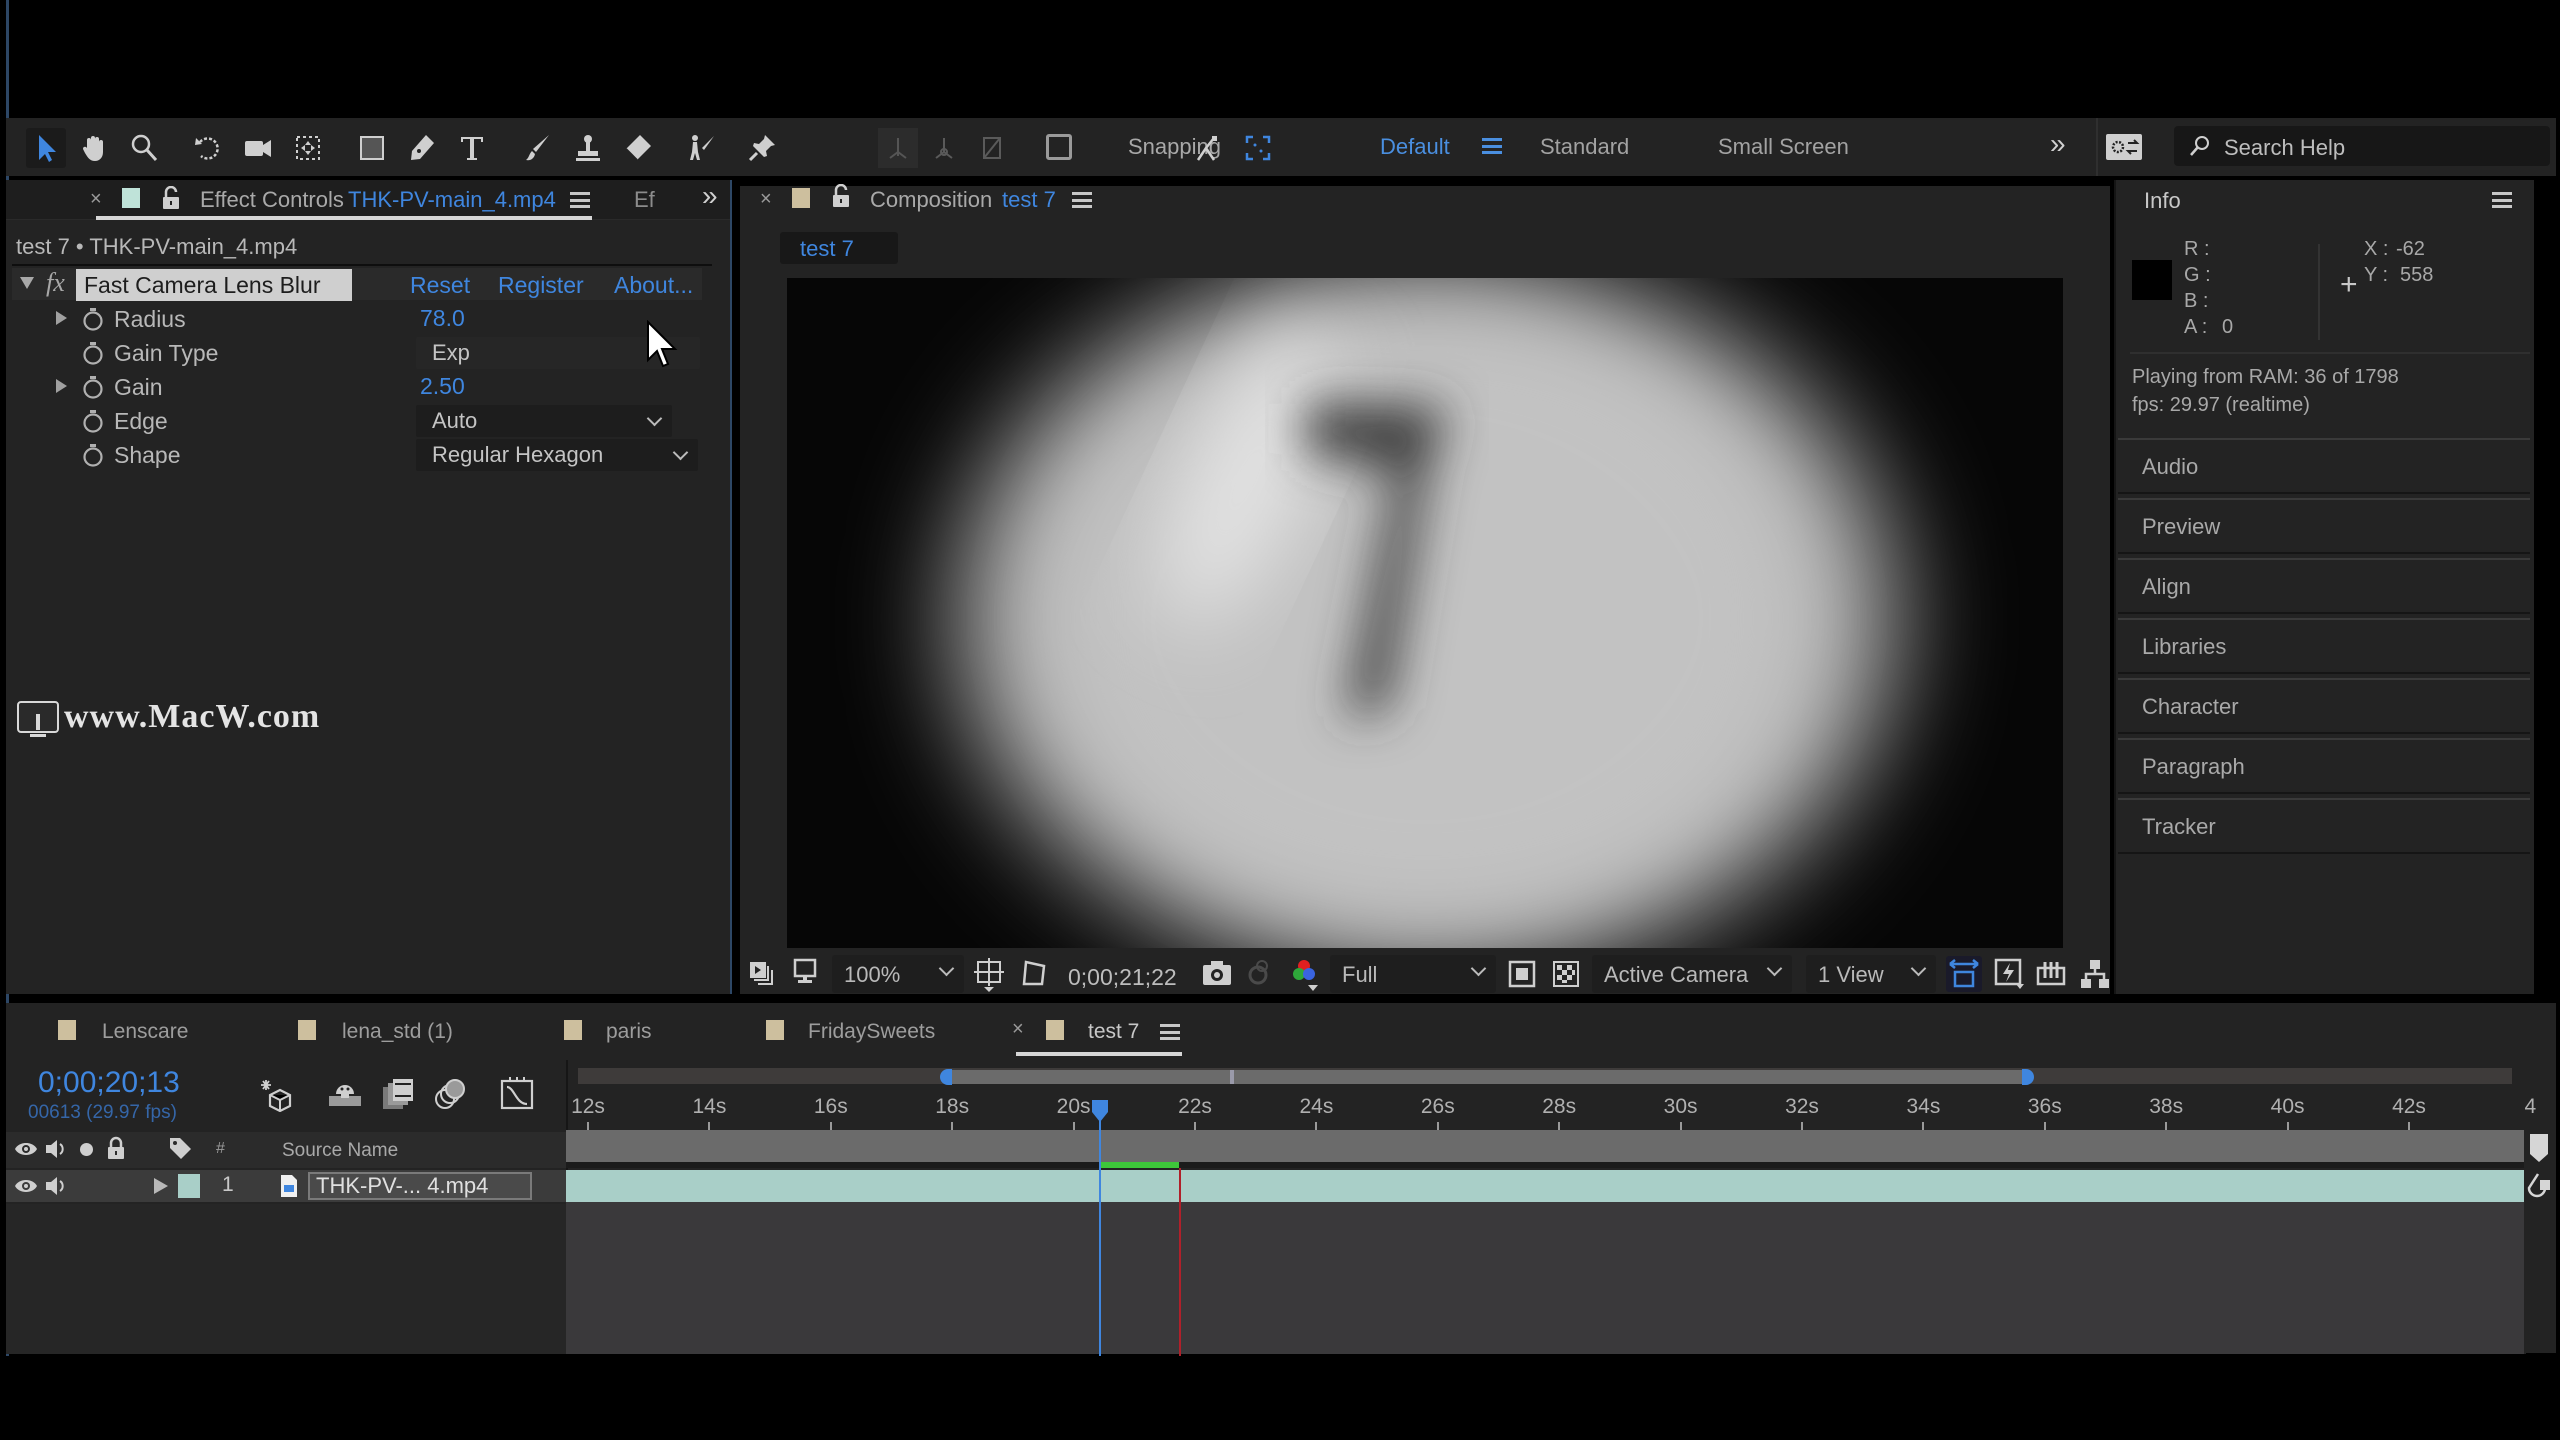 The width and height of the screenshot is (2560, 1440). I want to click on always-preview-icon, so click(761, 973).